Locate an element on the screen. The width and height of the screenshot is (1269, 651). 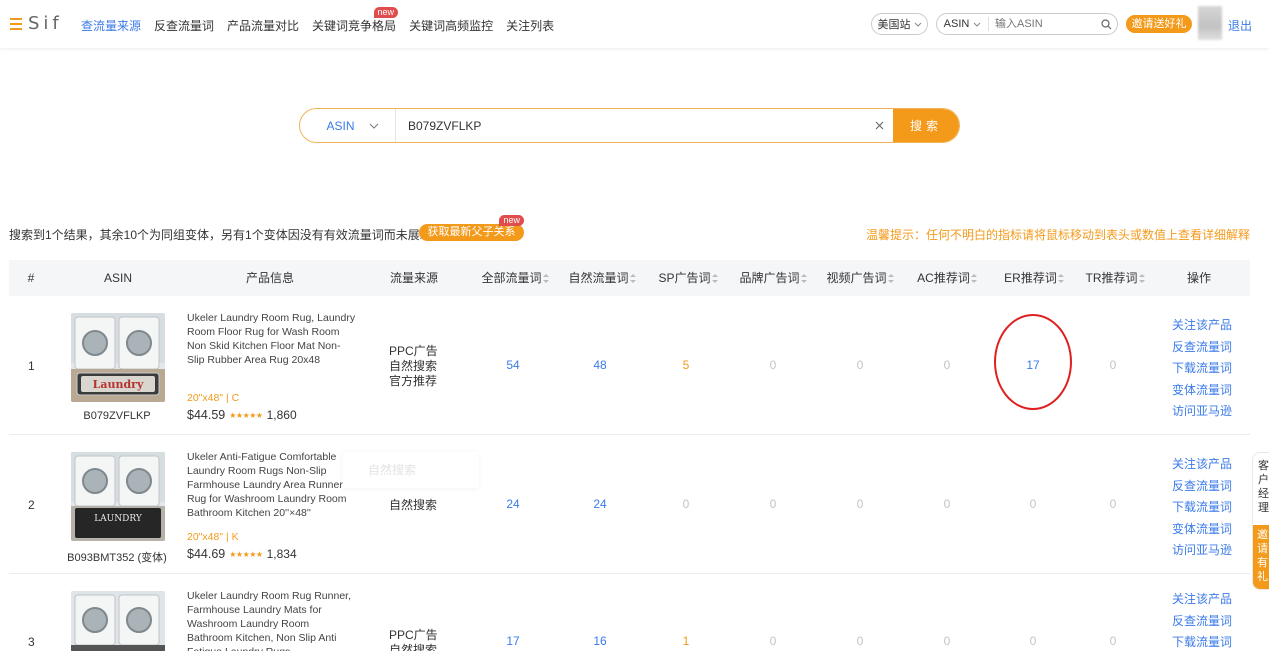
logo: Sif is located at coordinates (36, 23).